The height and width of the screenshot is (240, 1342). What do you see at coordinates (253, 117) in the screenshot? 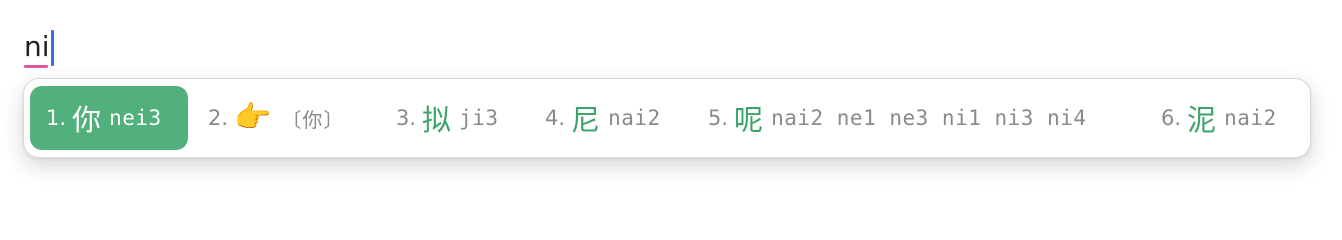
I see `pointing-hand-emoji-icon: 👉` at bounding box center [253, 117].